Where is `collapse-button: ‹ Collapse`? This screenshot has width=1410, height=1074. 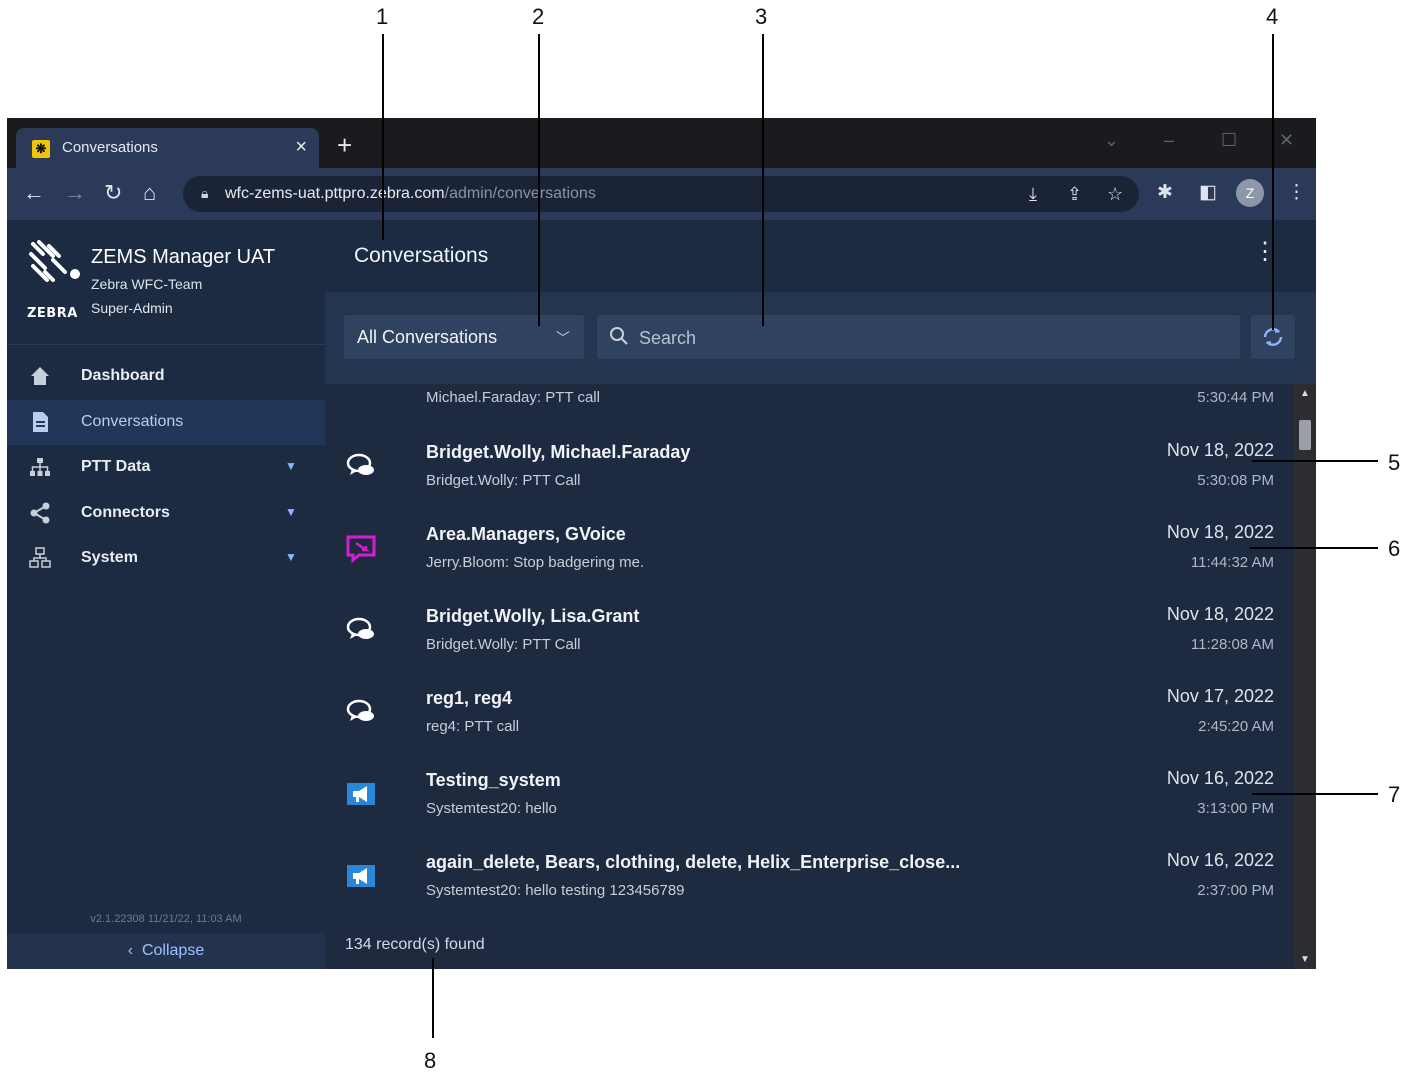 collapse-button: ‹ Collapse is located at coordinates (166, 951).